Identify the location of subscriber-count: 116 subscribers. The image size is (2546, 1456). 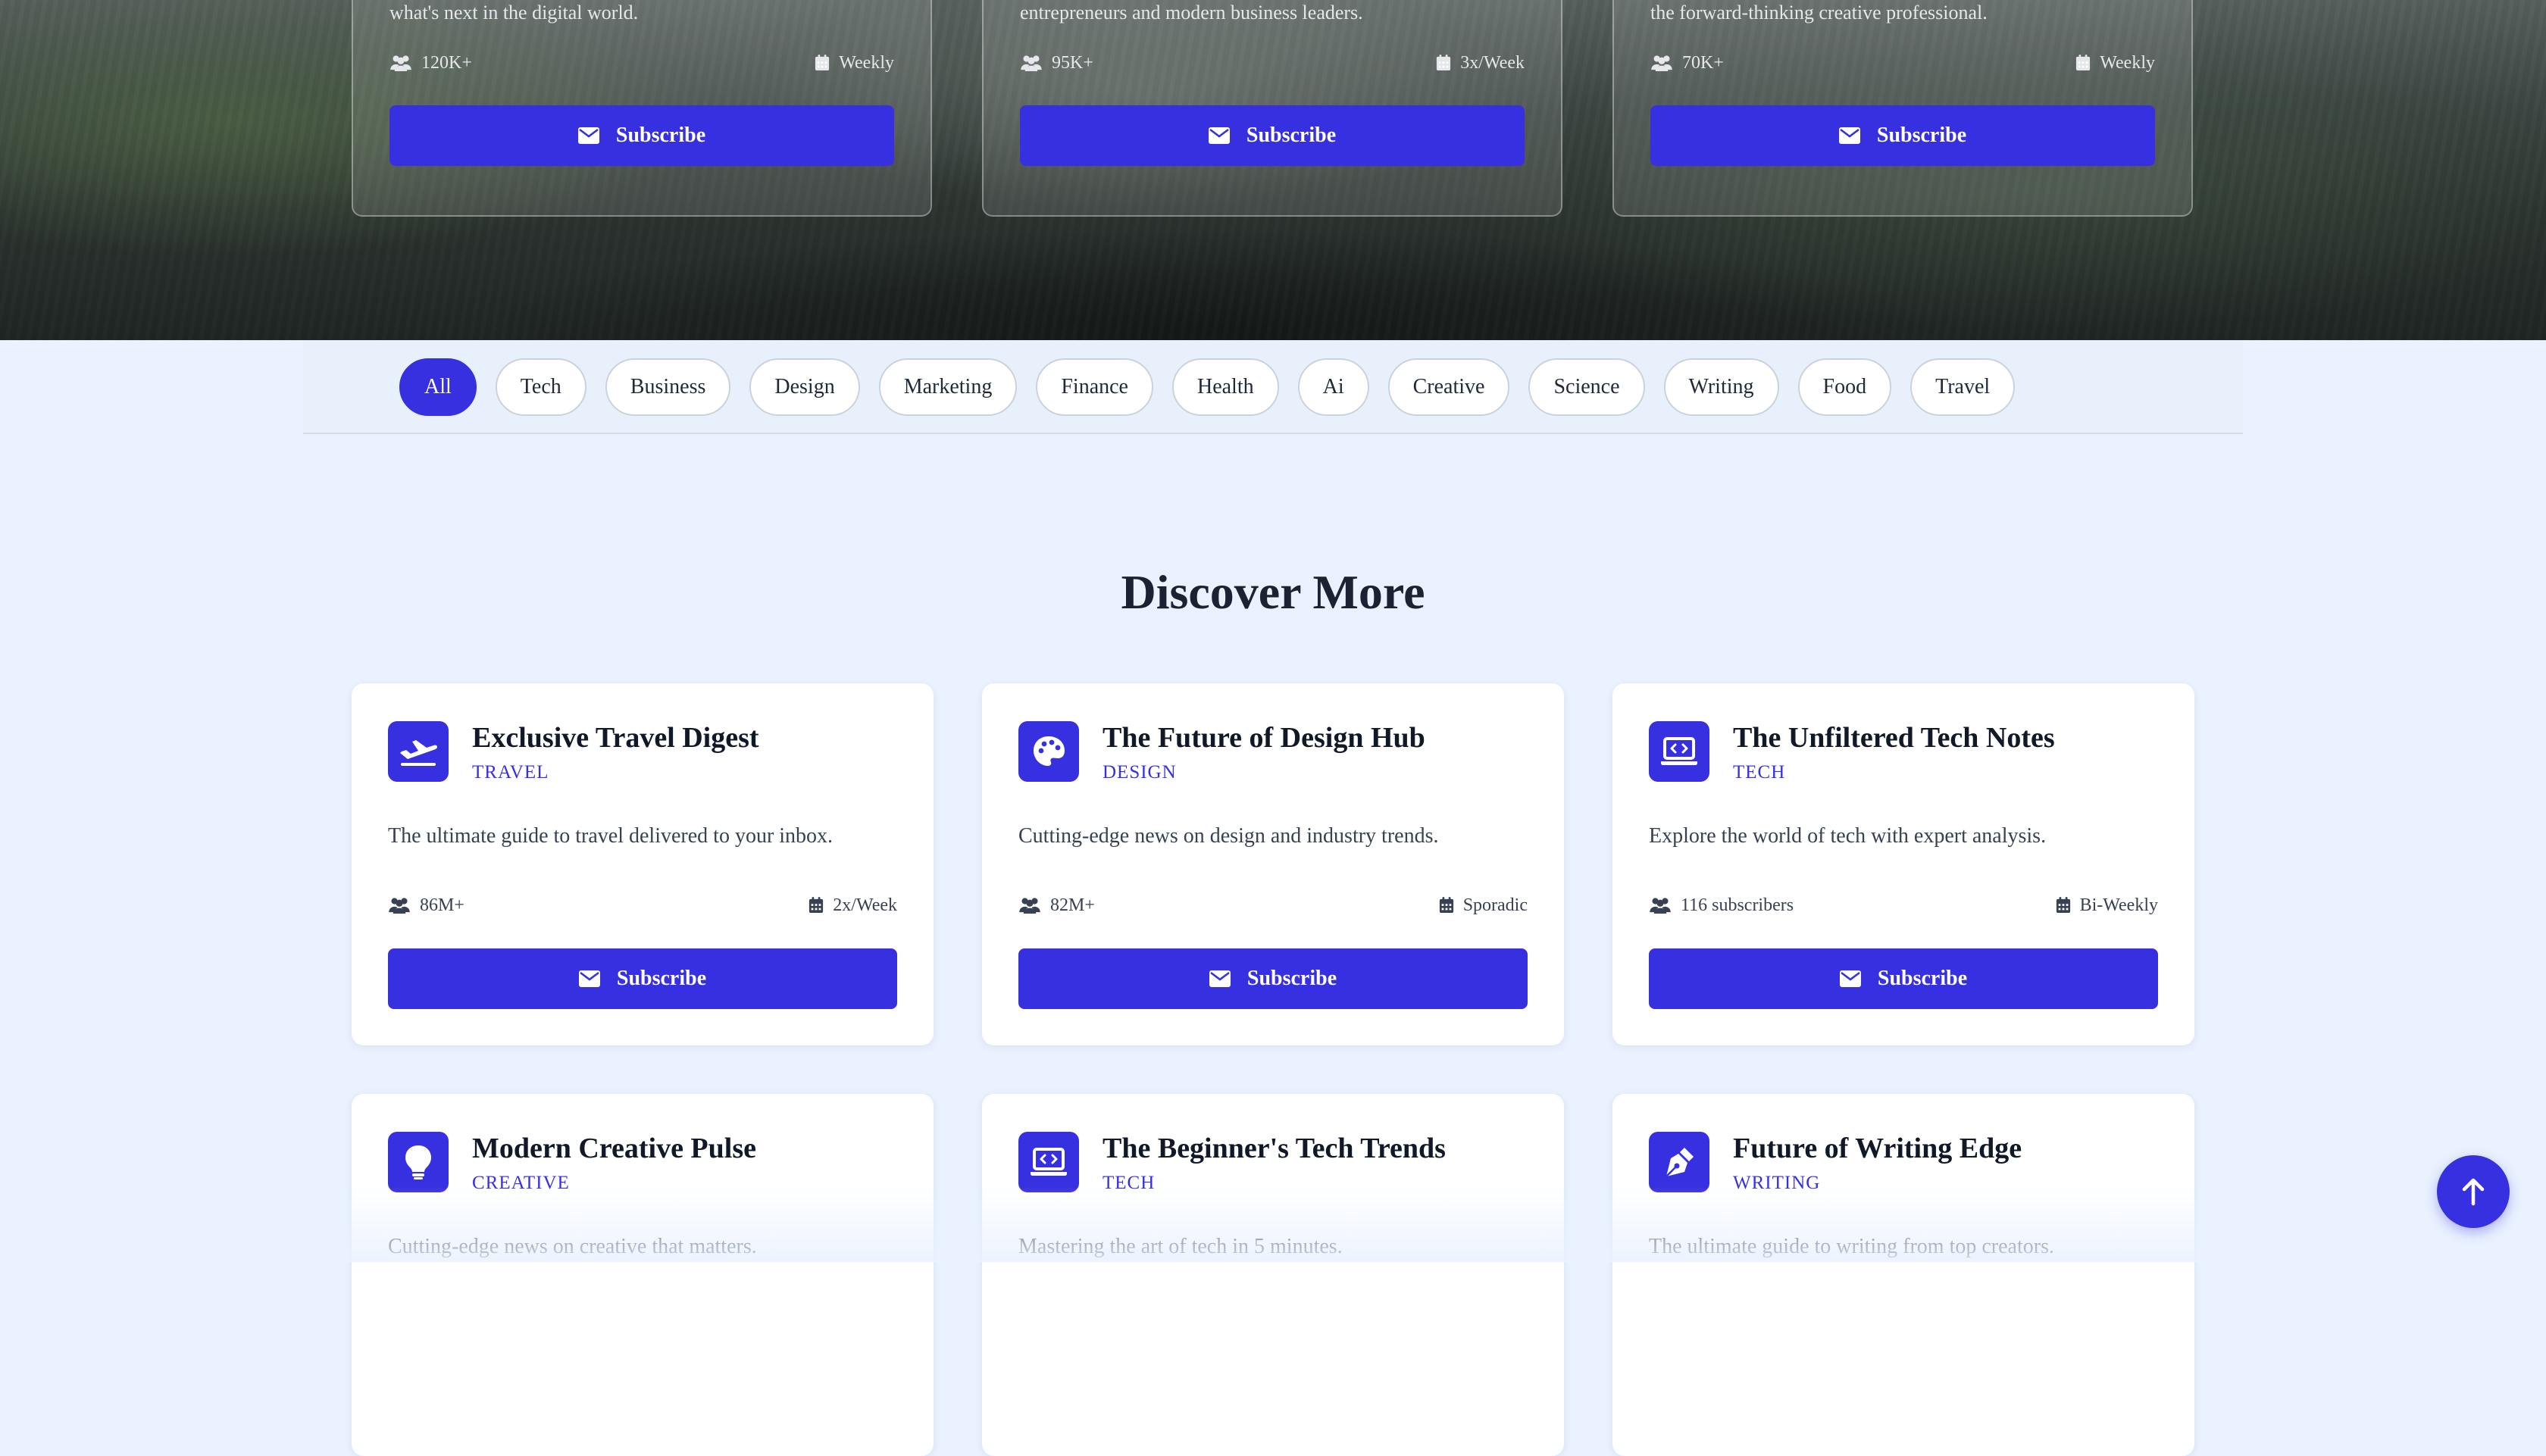
(1721, 906).